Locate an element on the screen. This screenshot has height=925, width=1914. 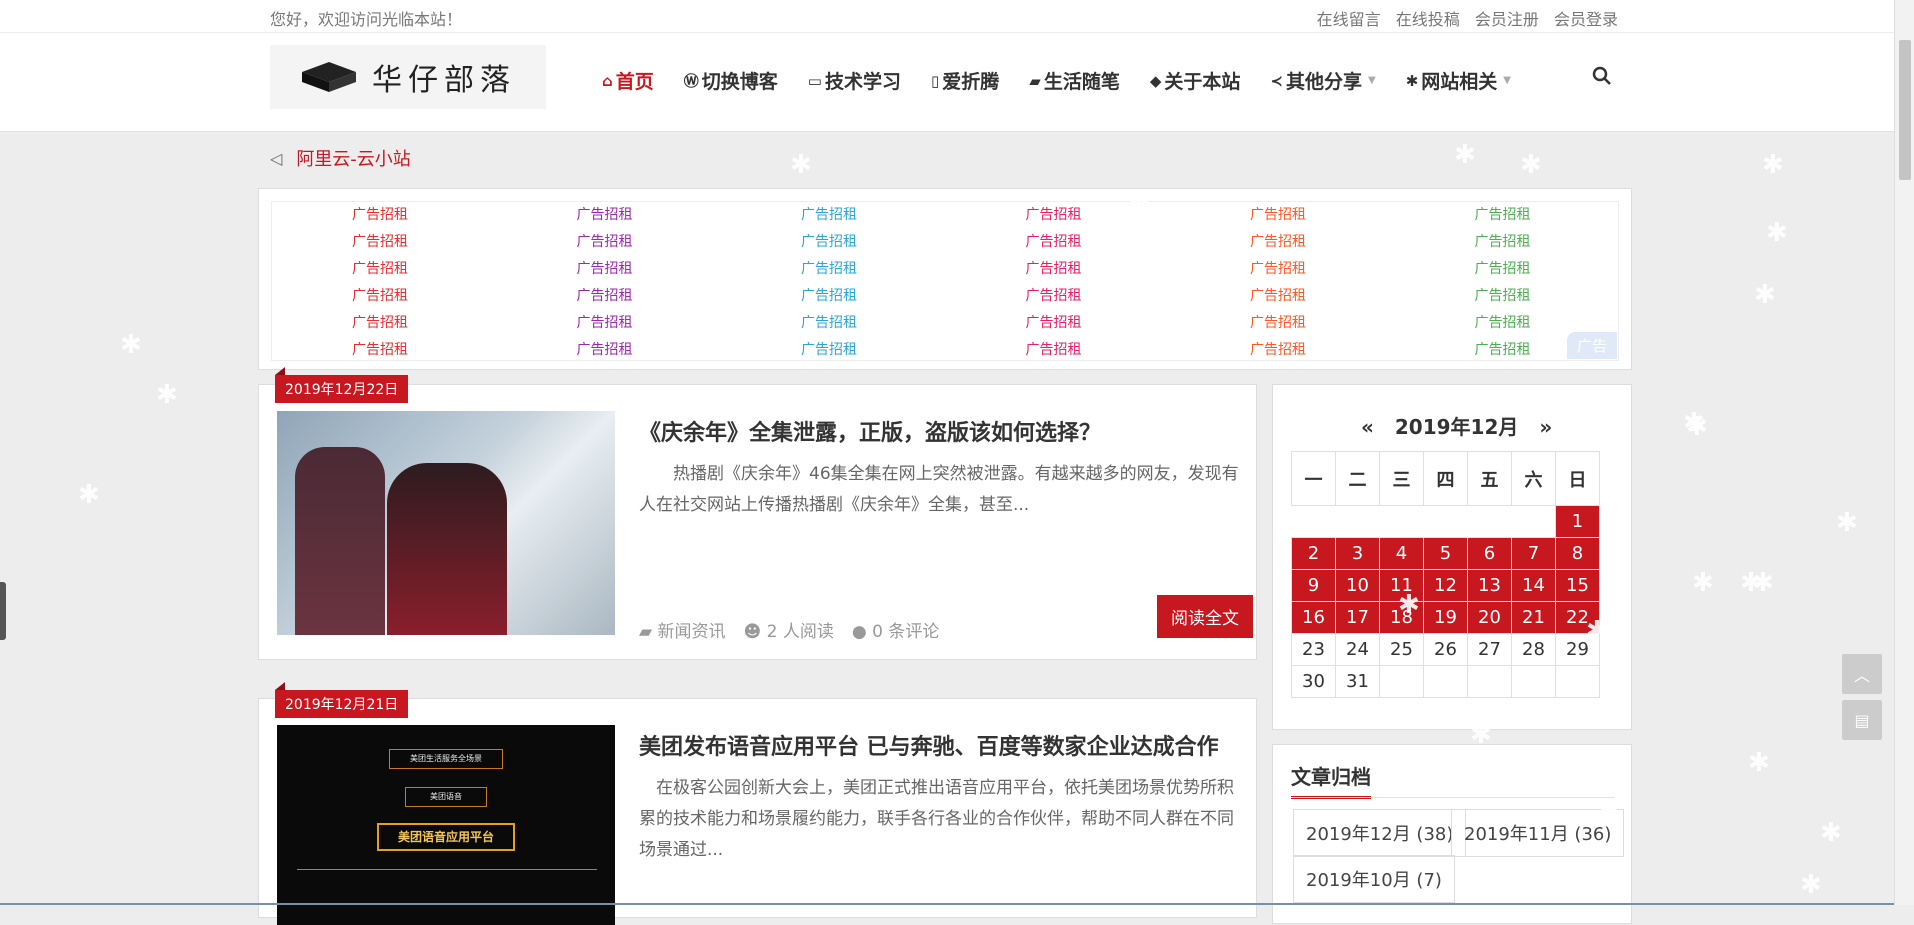
diagram-box-main: 美团语音应用平台 is located at coordinates (446, 837).